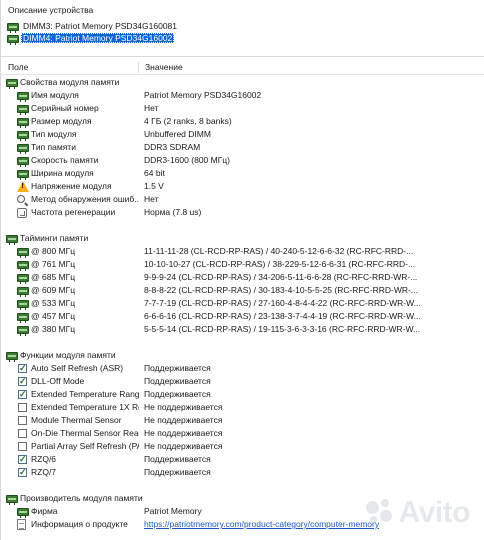 The width and height of the screenshot is (484, 540). I want to click on group-title: Тайминги памяти, so click(54, 238).